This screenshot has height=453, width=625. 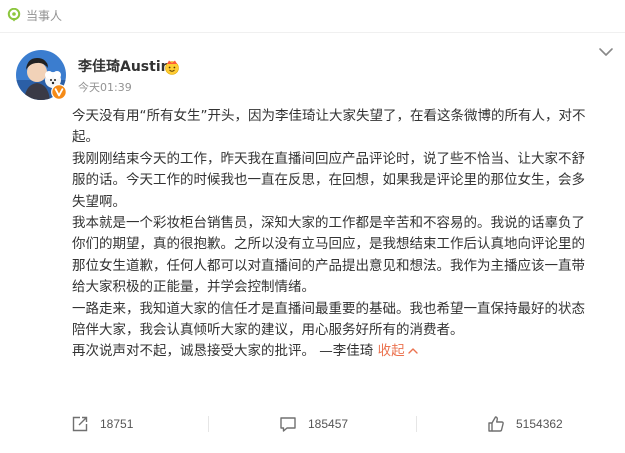 I want to click on content-line: 我刚刚结束今天的工作，昨天我在直播间回应产品评论时，说了些不恰当、让大家不舒, so click(x=328, y=158).